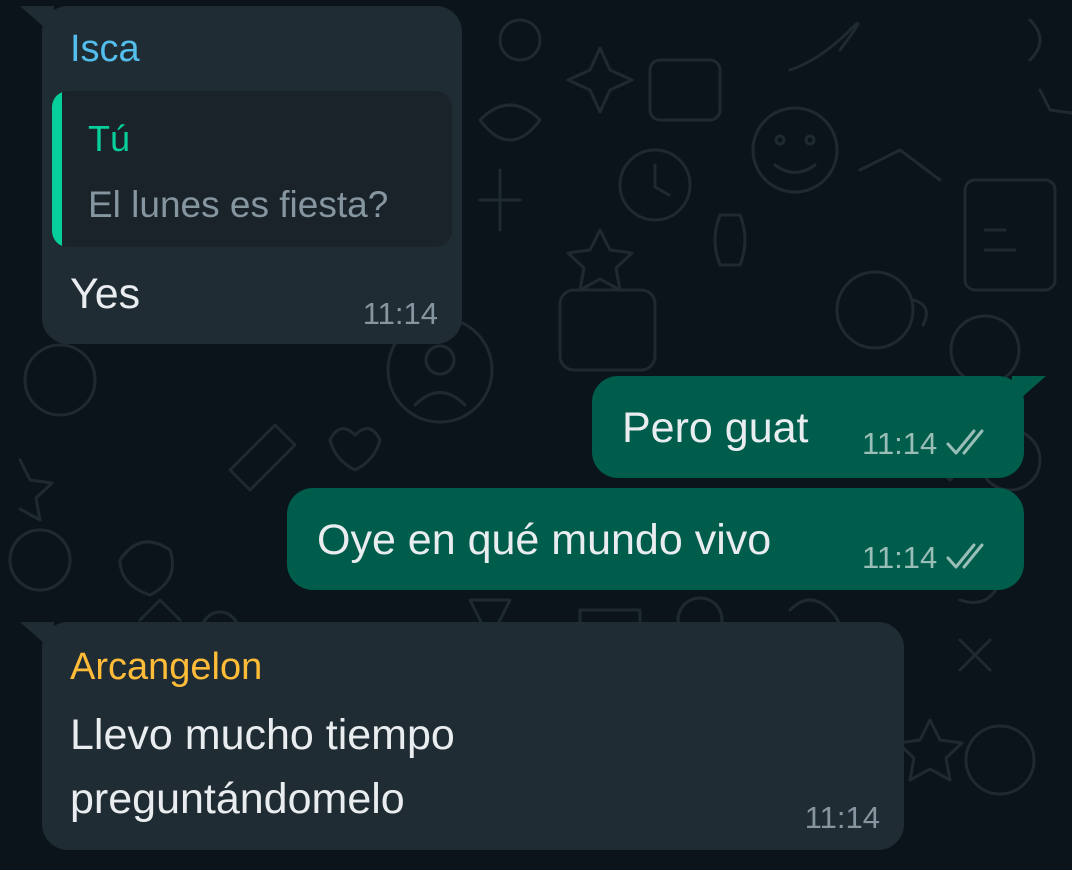  I want to click on quote-accent-bar, so click(57, 169).